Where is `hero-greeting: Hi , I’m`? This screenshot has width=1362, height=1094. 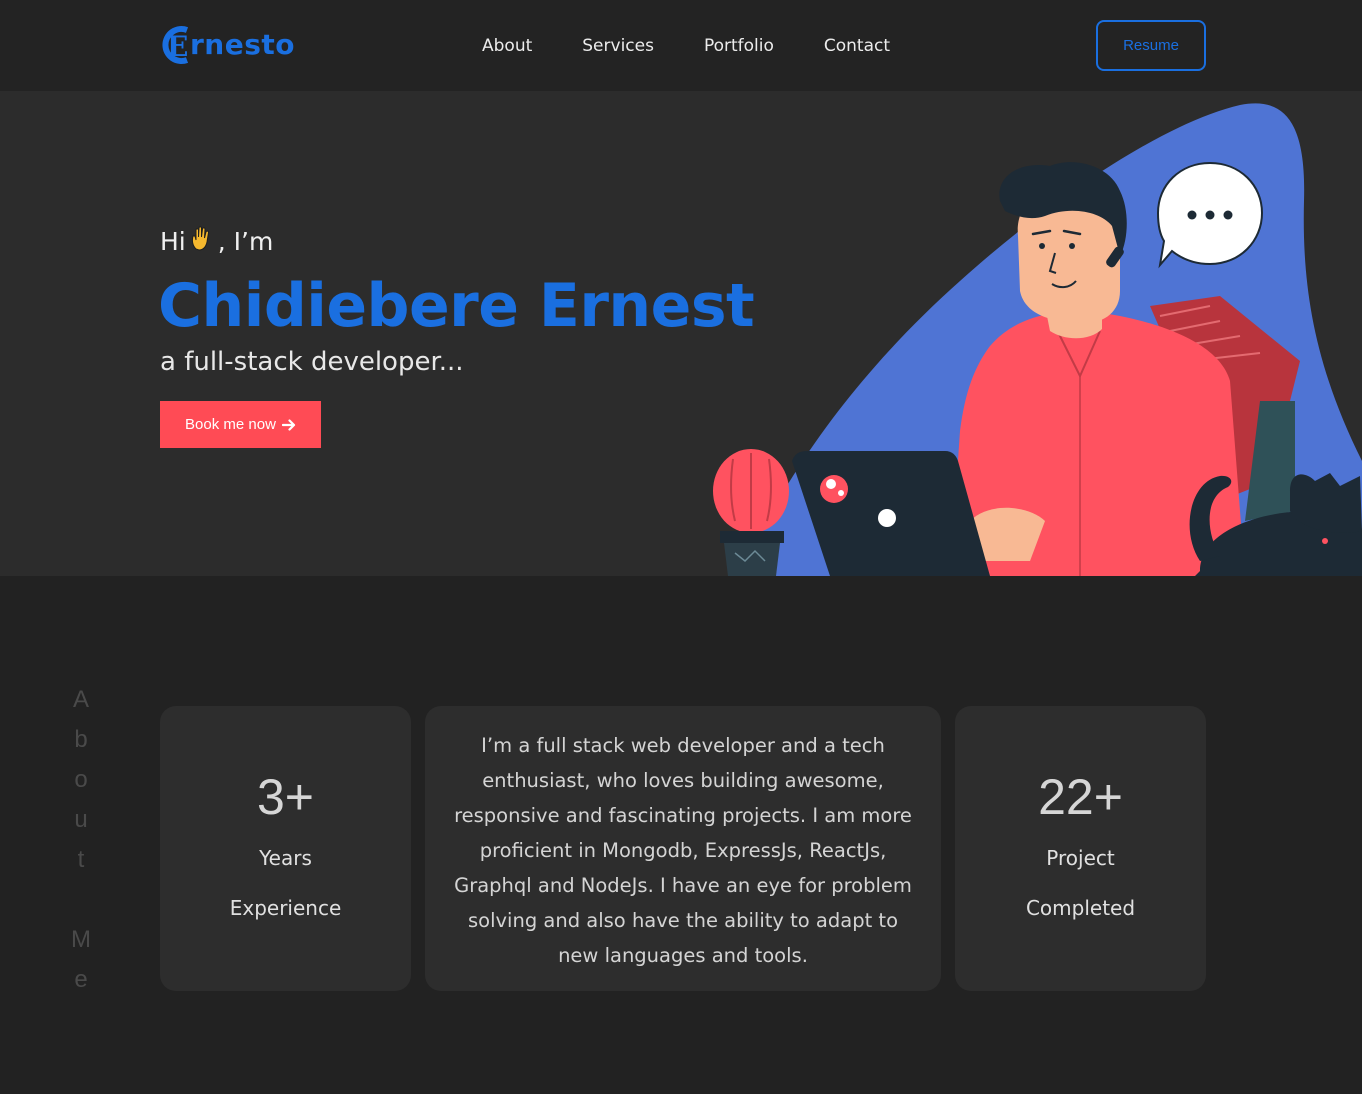 hero-greeting: Hi , I’m is located at coordinates (216, 241).